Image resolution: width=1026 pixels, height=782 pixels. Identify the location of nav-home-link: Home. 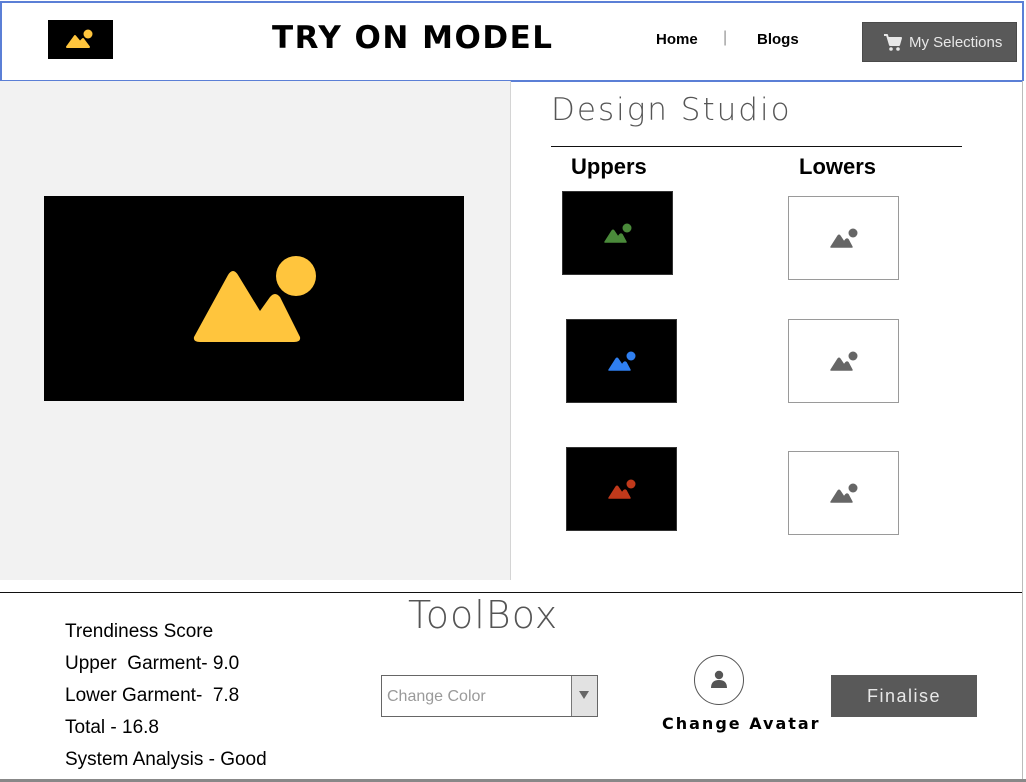
(677, 39).